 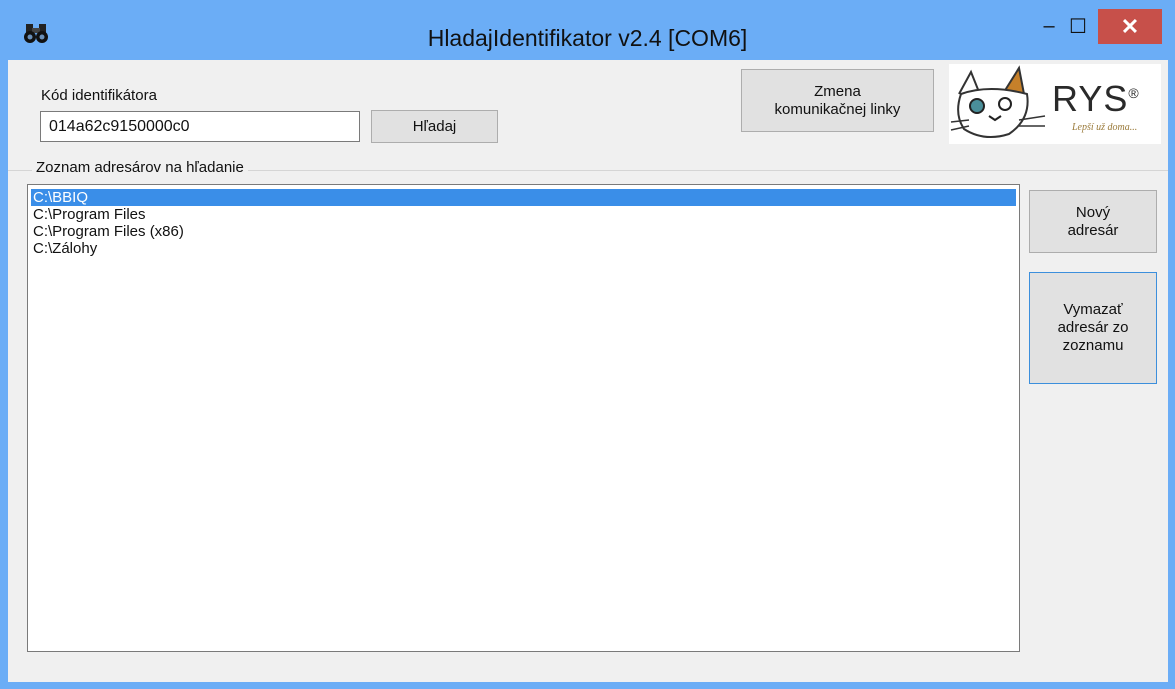 I want to click on close-icon: ✕, so click(x=1130, y=26).